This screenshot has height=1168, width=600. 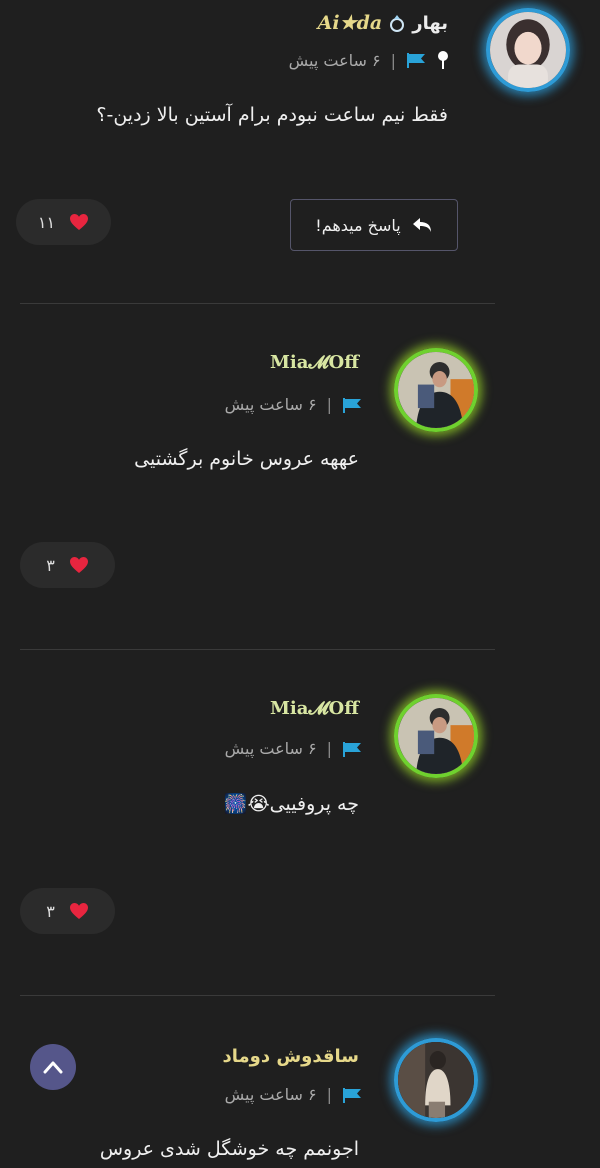 I want to click on reply-label: پاسخ میدهم!, so click(x=358, y=225).